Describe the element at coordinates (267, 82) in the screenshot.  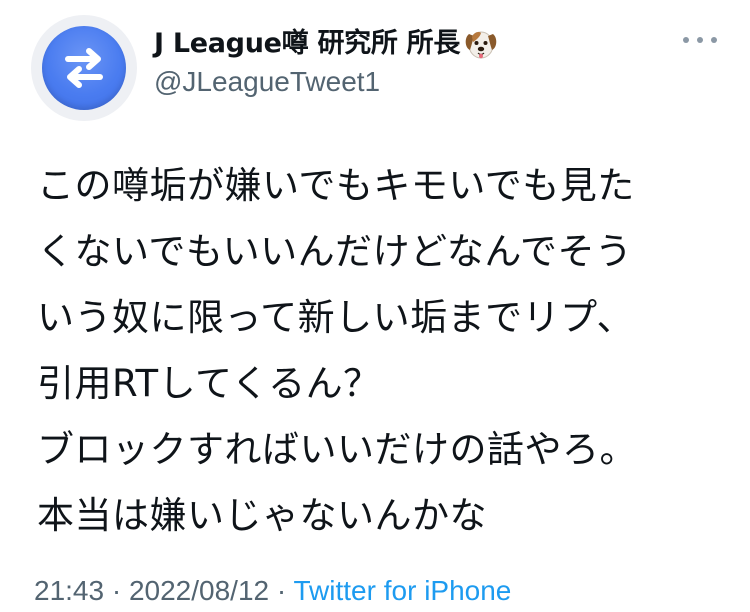
I see `user-handle: @JLeagueTweet1` at that location.